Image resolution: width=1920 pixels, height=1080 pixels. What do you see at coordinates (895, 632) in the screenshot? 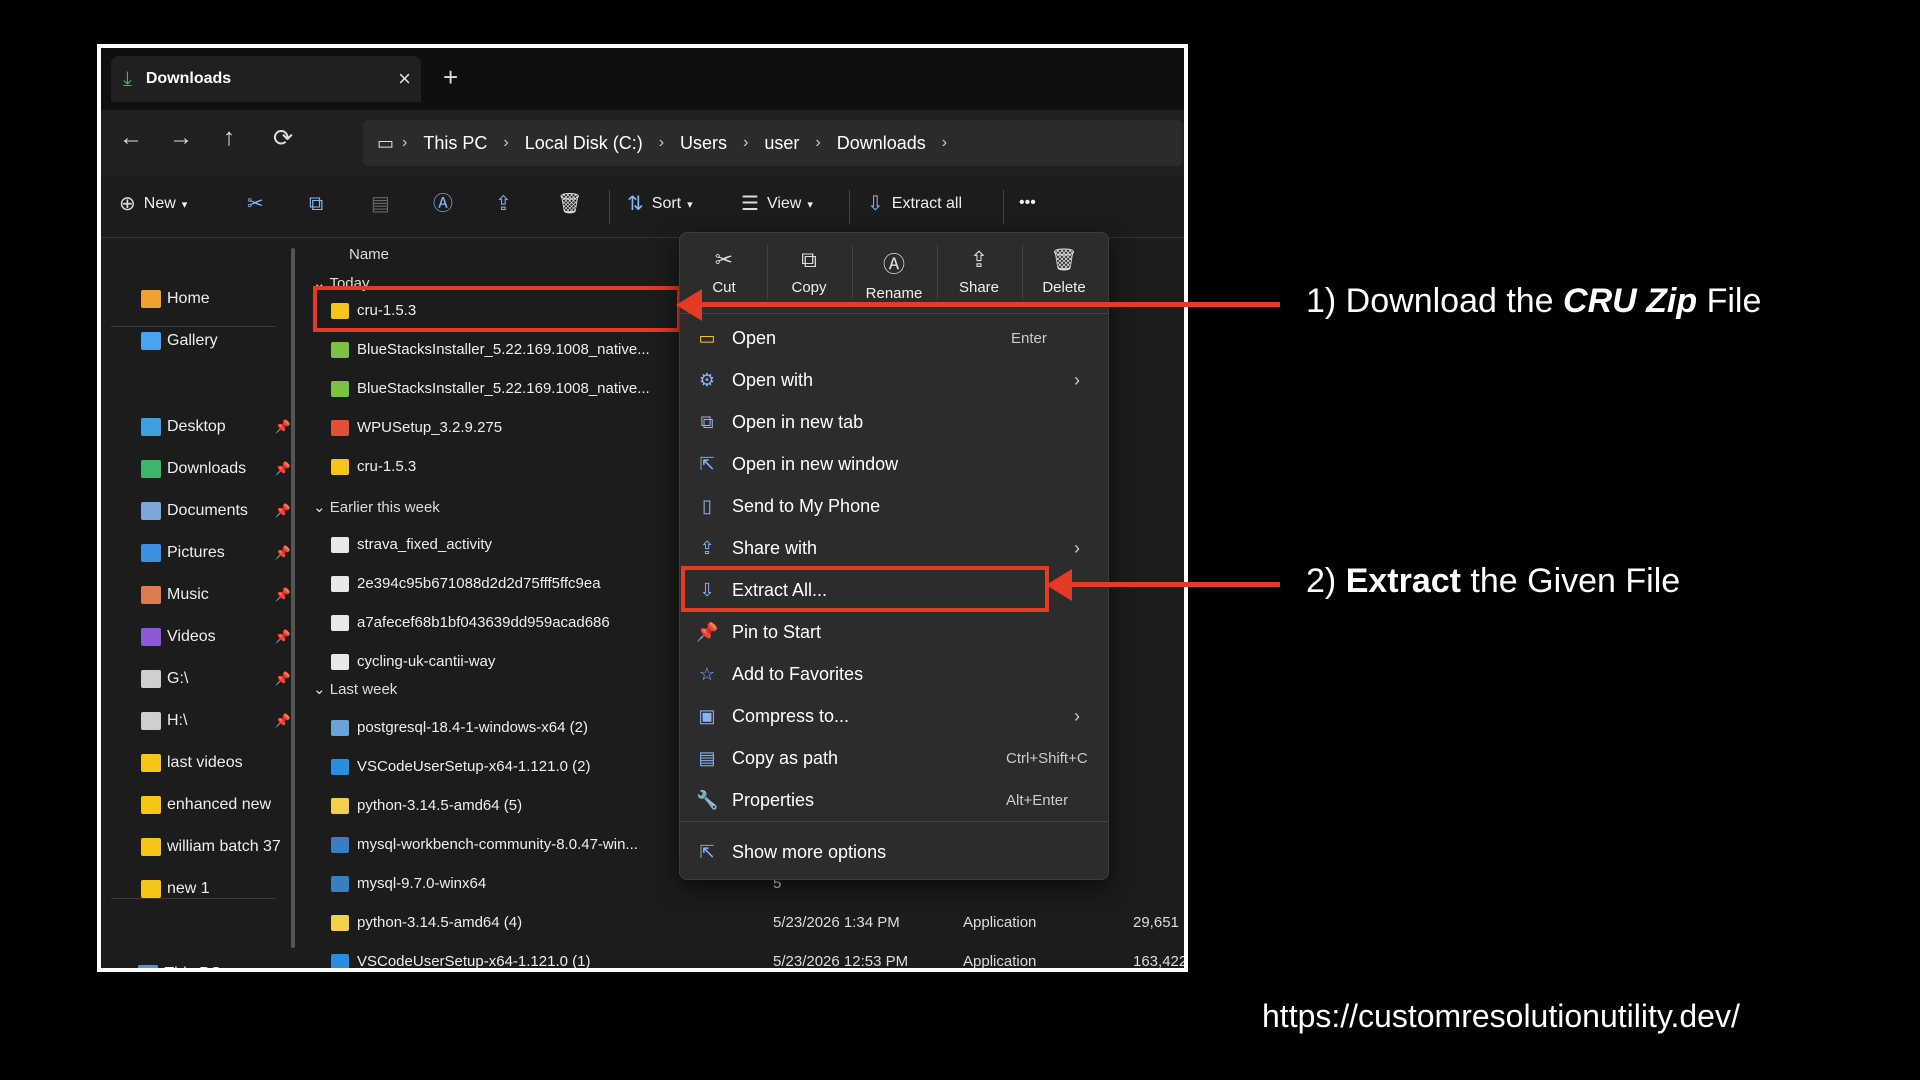
I see `menu-item-pin-to-start: 📌 Pin to Start` at bounding box center [895, 632].